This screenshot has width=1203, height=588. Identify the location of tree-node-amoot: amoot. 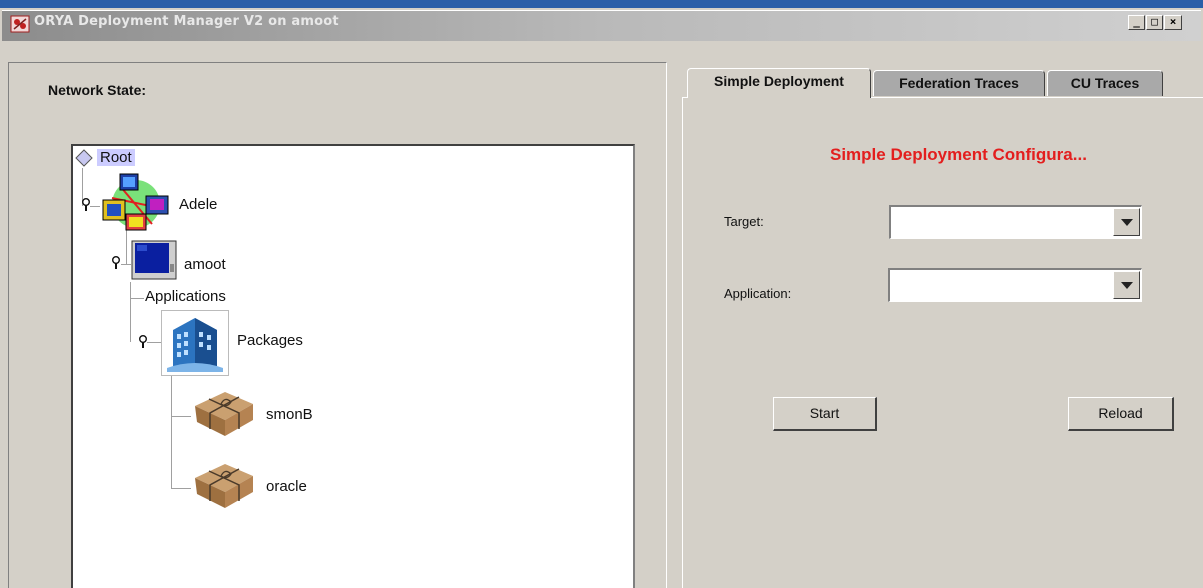
(191, 262).